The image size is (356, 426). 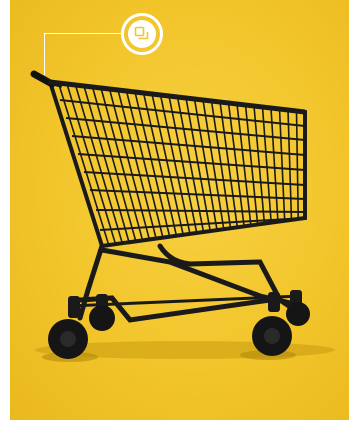 What do you see at coordinates (82, 33) in the screenshot?
I see `hotspot-leader-horizontal` at bounding box center [82, 33].